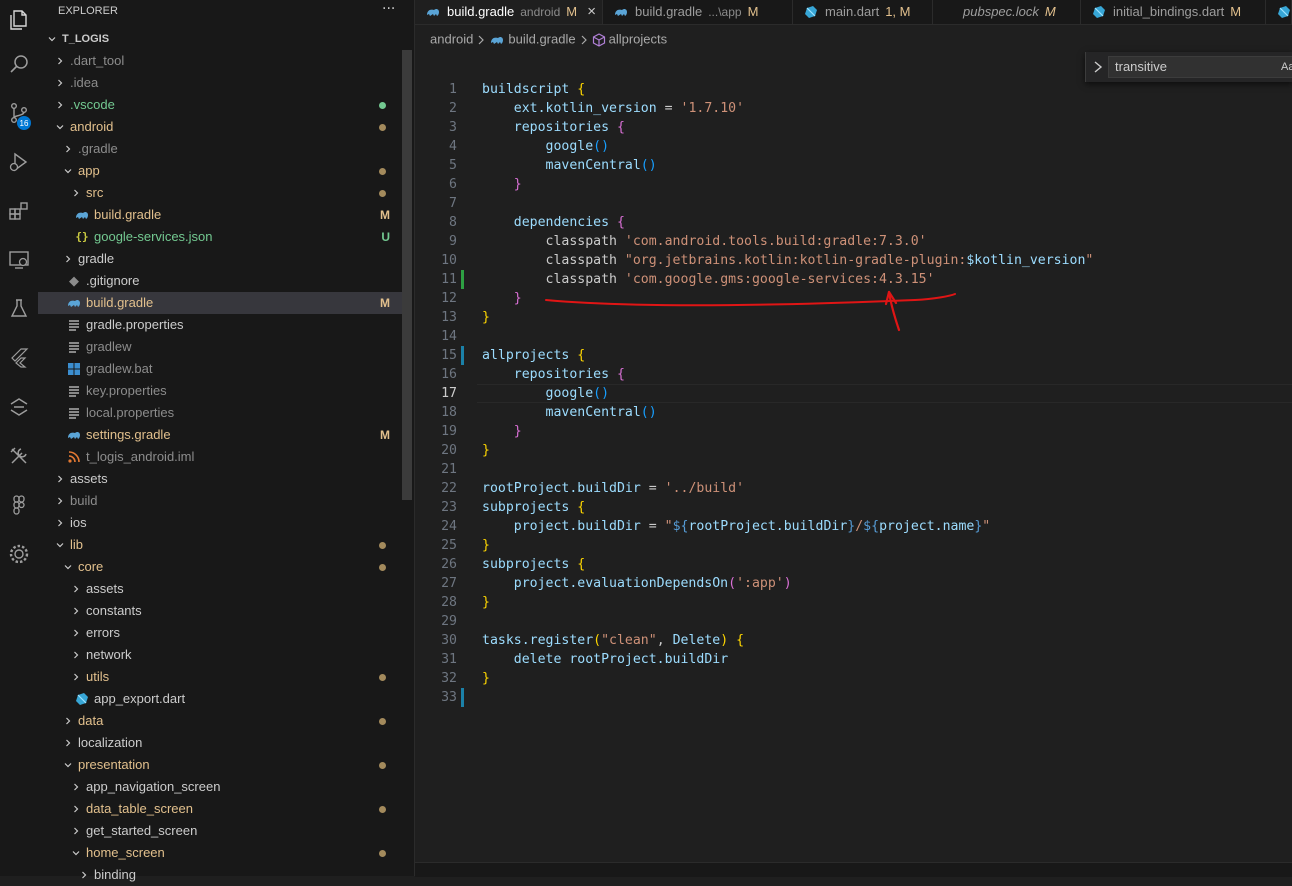 This screenshot has width=1292, height=886. What do you see at coordinates (220, 501) in the screenshot?
I see `tree-folder: build` at bounding box center [220, 501].